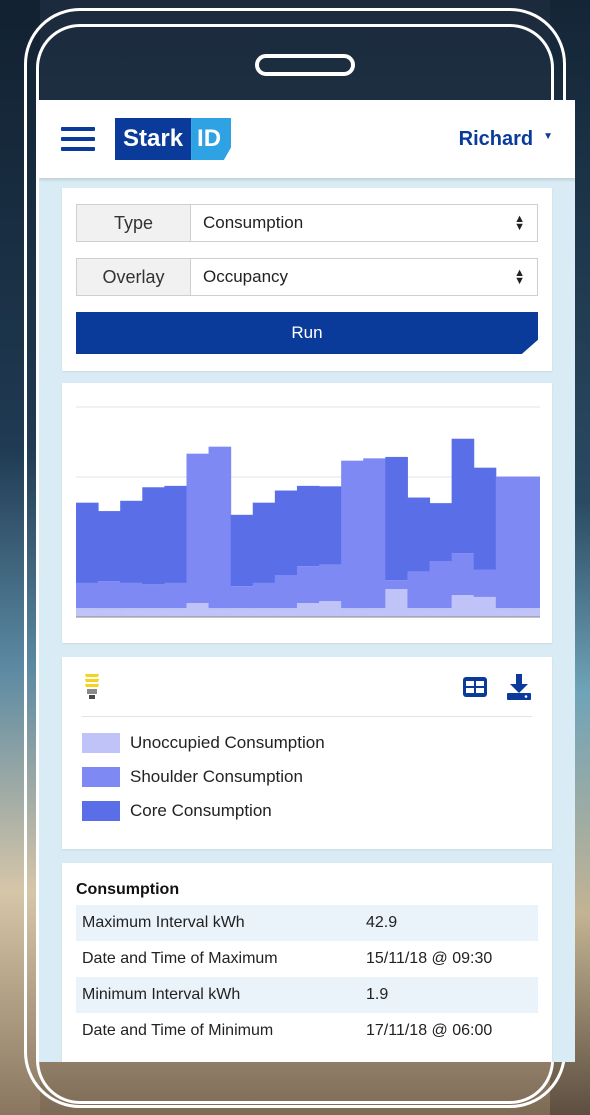 The image size is (590, 1115). Describe the element at coordinates (246, 276) in the screenshot. I see `overlay-select-value: Occupancy` at that location.